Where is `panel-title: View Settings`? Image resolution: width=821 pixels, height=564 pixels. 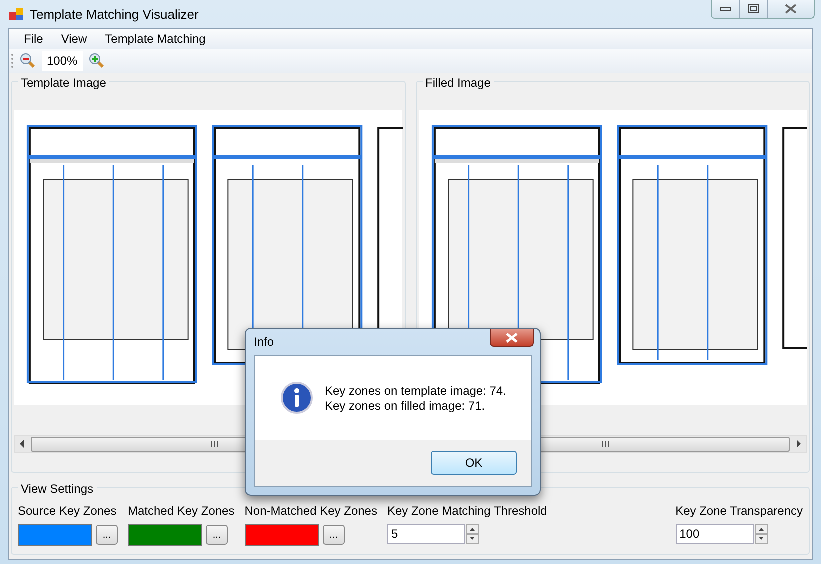 panel-title: View Settings is located at coordinates (57, 489).